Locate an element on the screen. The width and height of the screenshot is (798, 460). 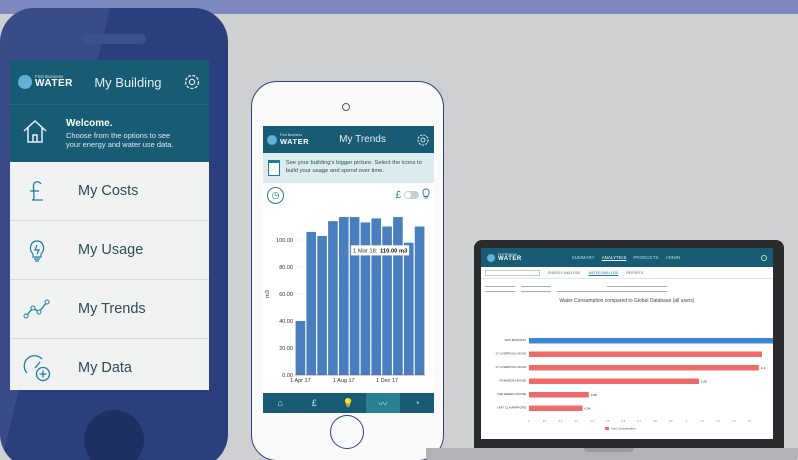
tooltip-date: 1 Mar 18: is located at coordinates (365, 251).